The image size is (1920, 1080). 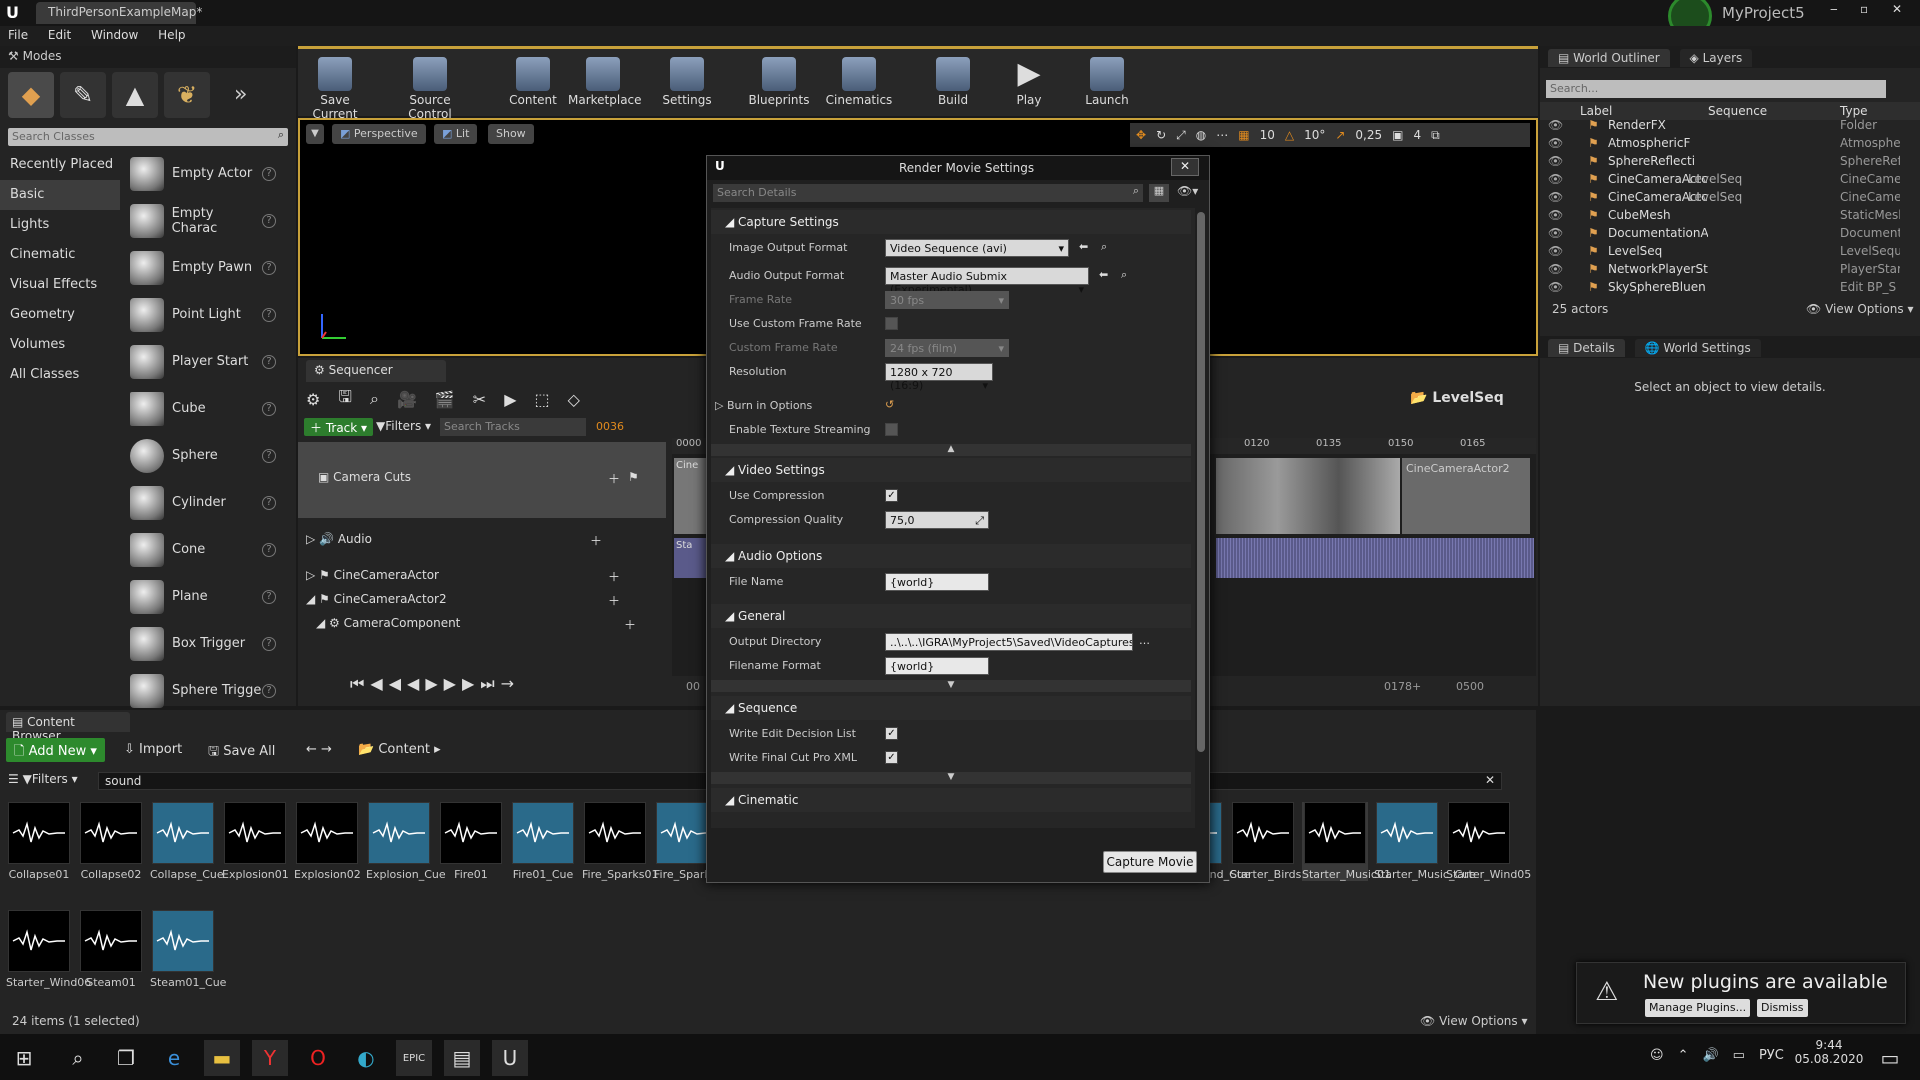 I want to click on first-frame-icon: ⏮, so click(x=360, y=683).